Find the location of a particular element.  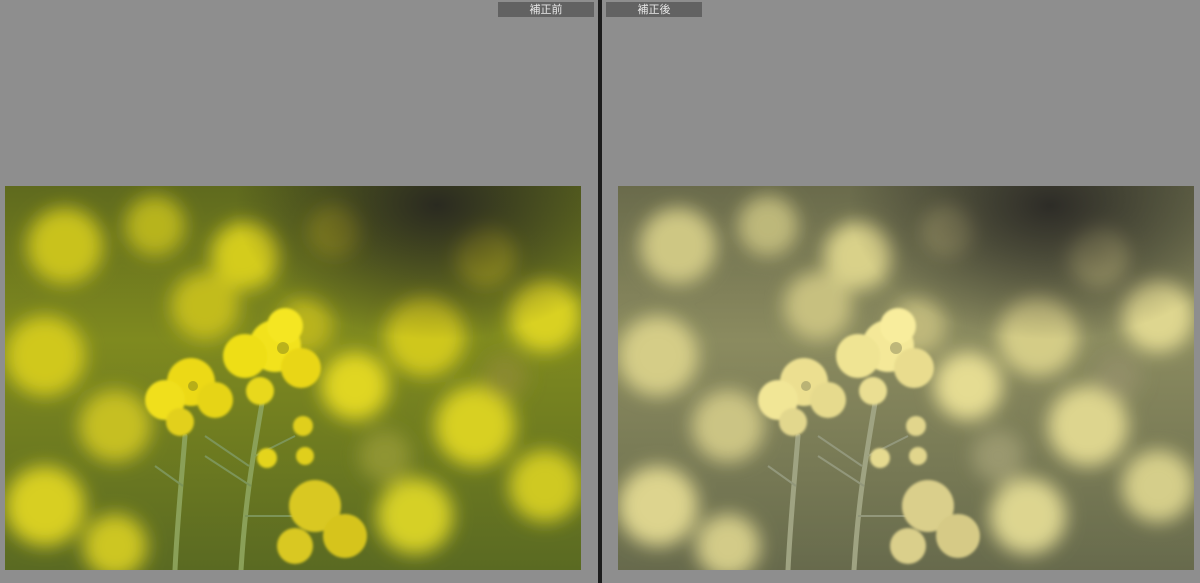

after-label: 補正後 is located at coordinates (654, 9).